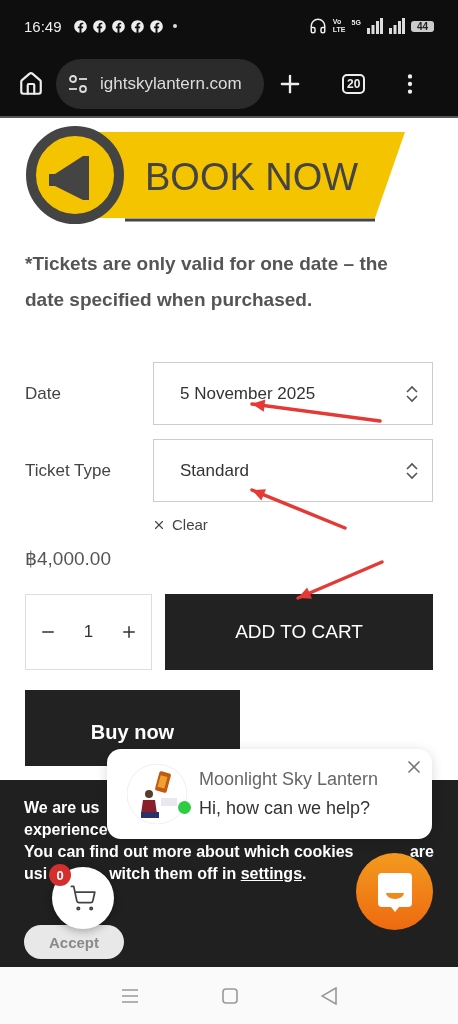 The width and height of the screenshot is (458, 1024). What do you see at coordinates (394, 891) in the screenshot?
I see `chat-bubble-icon` at bounding box center [394, 891].